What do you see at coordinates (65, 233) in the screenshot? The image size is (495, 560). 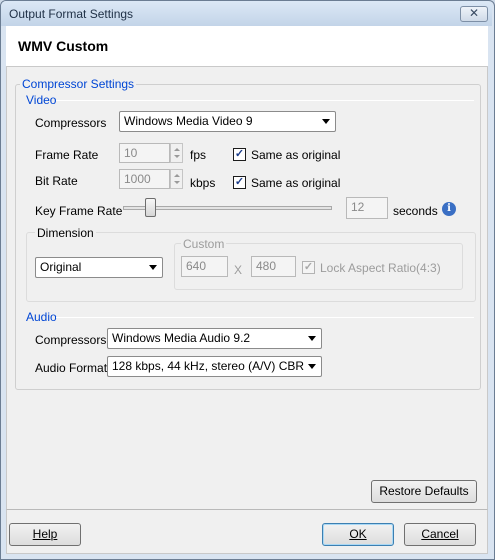 I see `dimension-legend: Dimension` at bounding box center [65, 233].